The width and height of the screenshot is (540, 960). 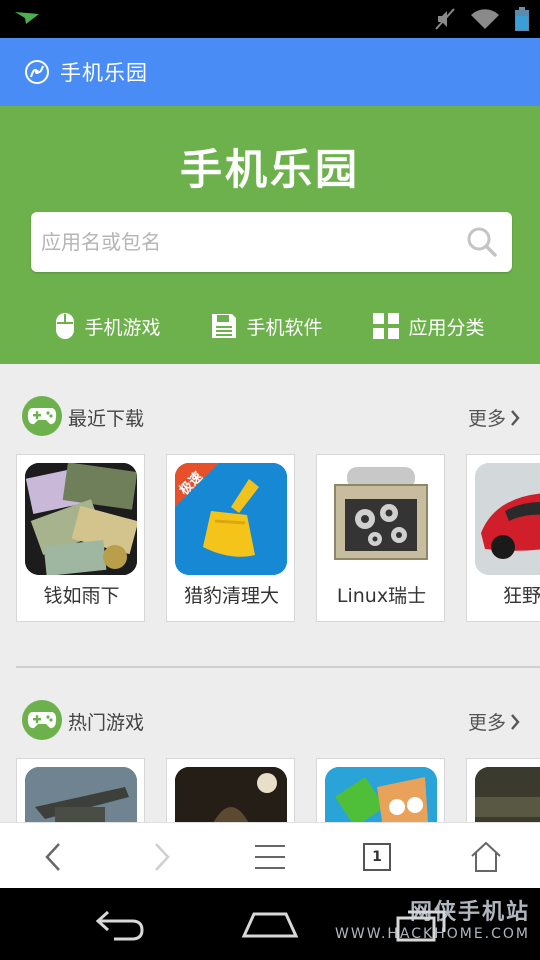 I want to click on app-name: 钱如雨下, so click(x=81, y=596).